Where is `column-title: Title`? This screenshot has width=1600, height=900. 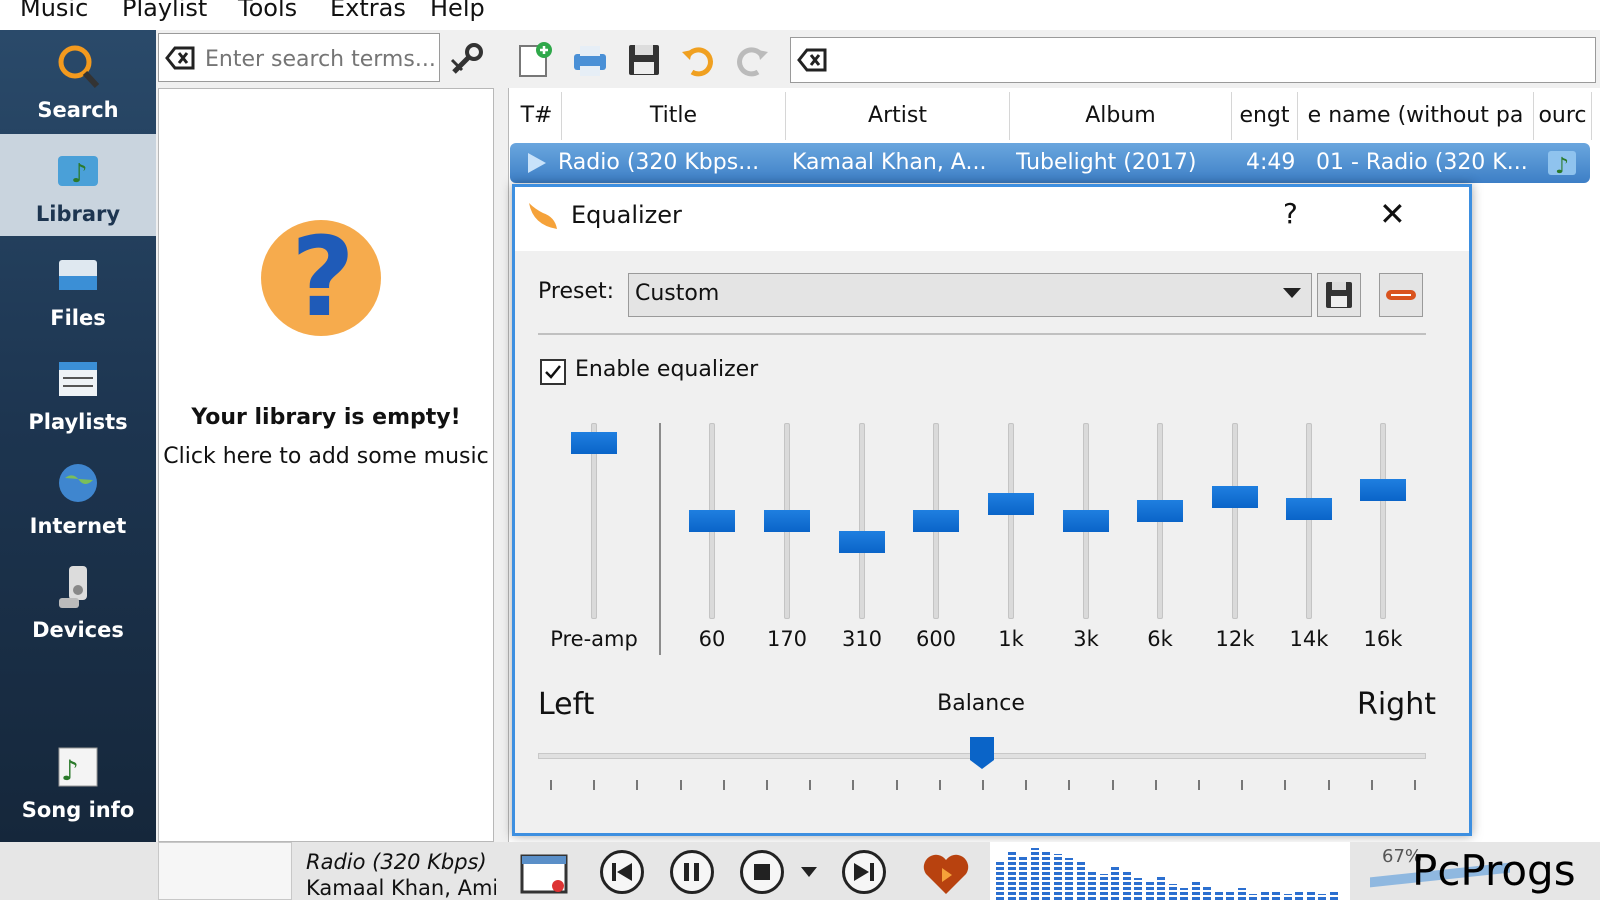
column-title: Title is located at coordinates (674, 116).